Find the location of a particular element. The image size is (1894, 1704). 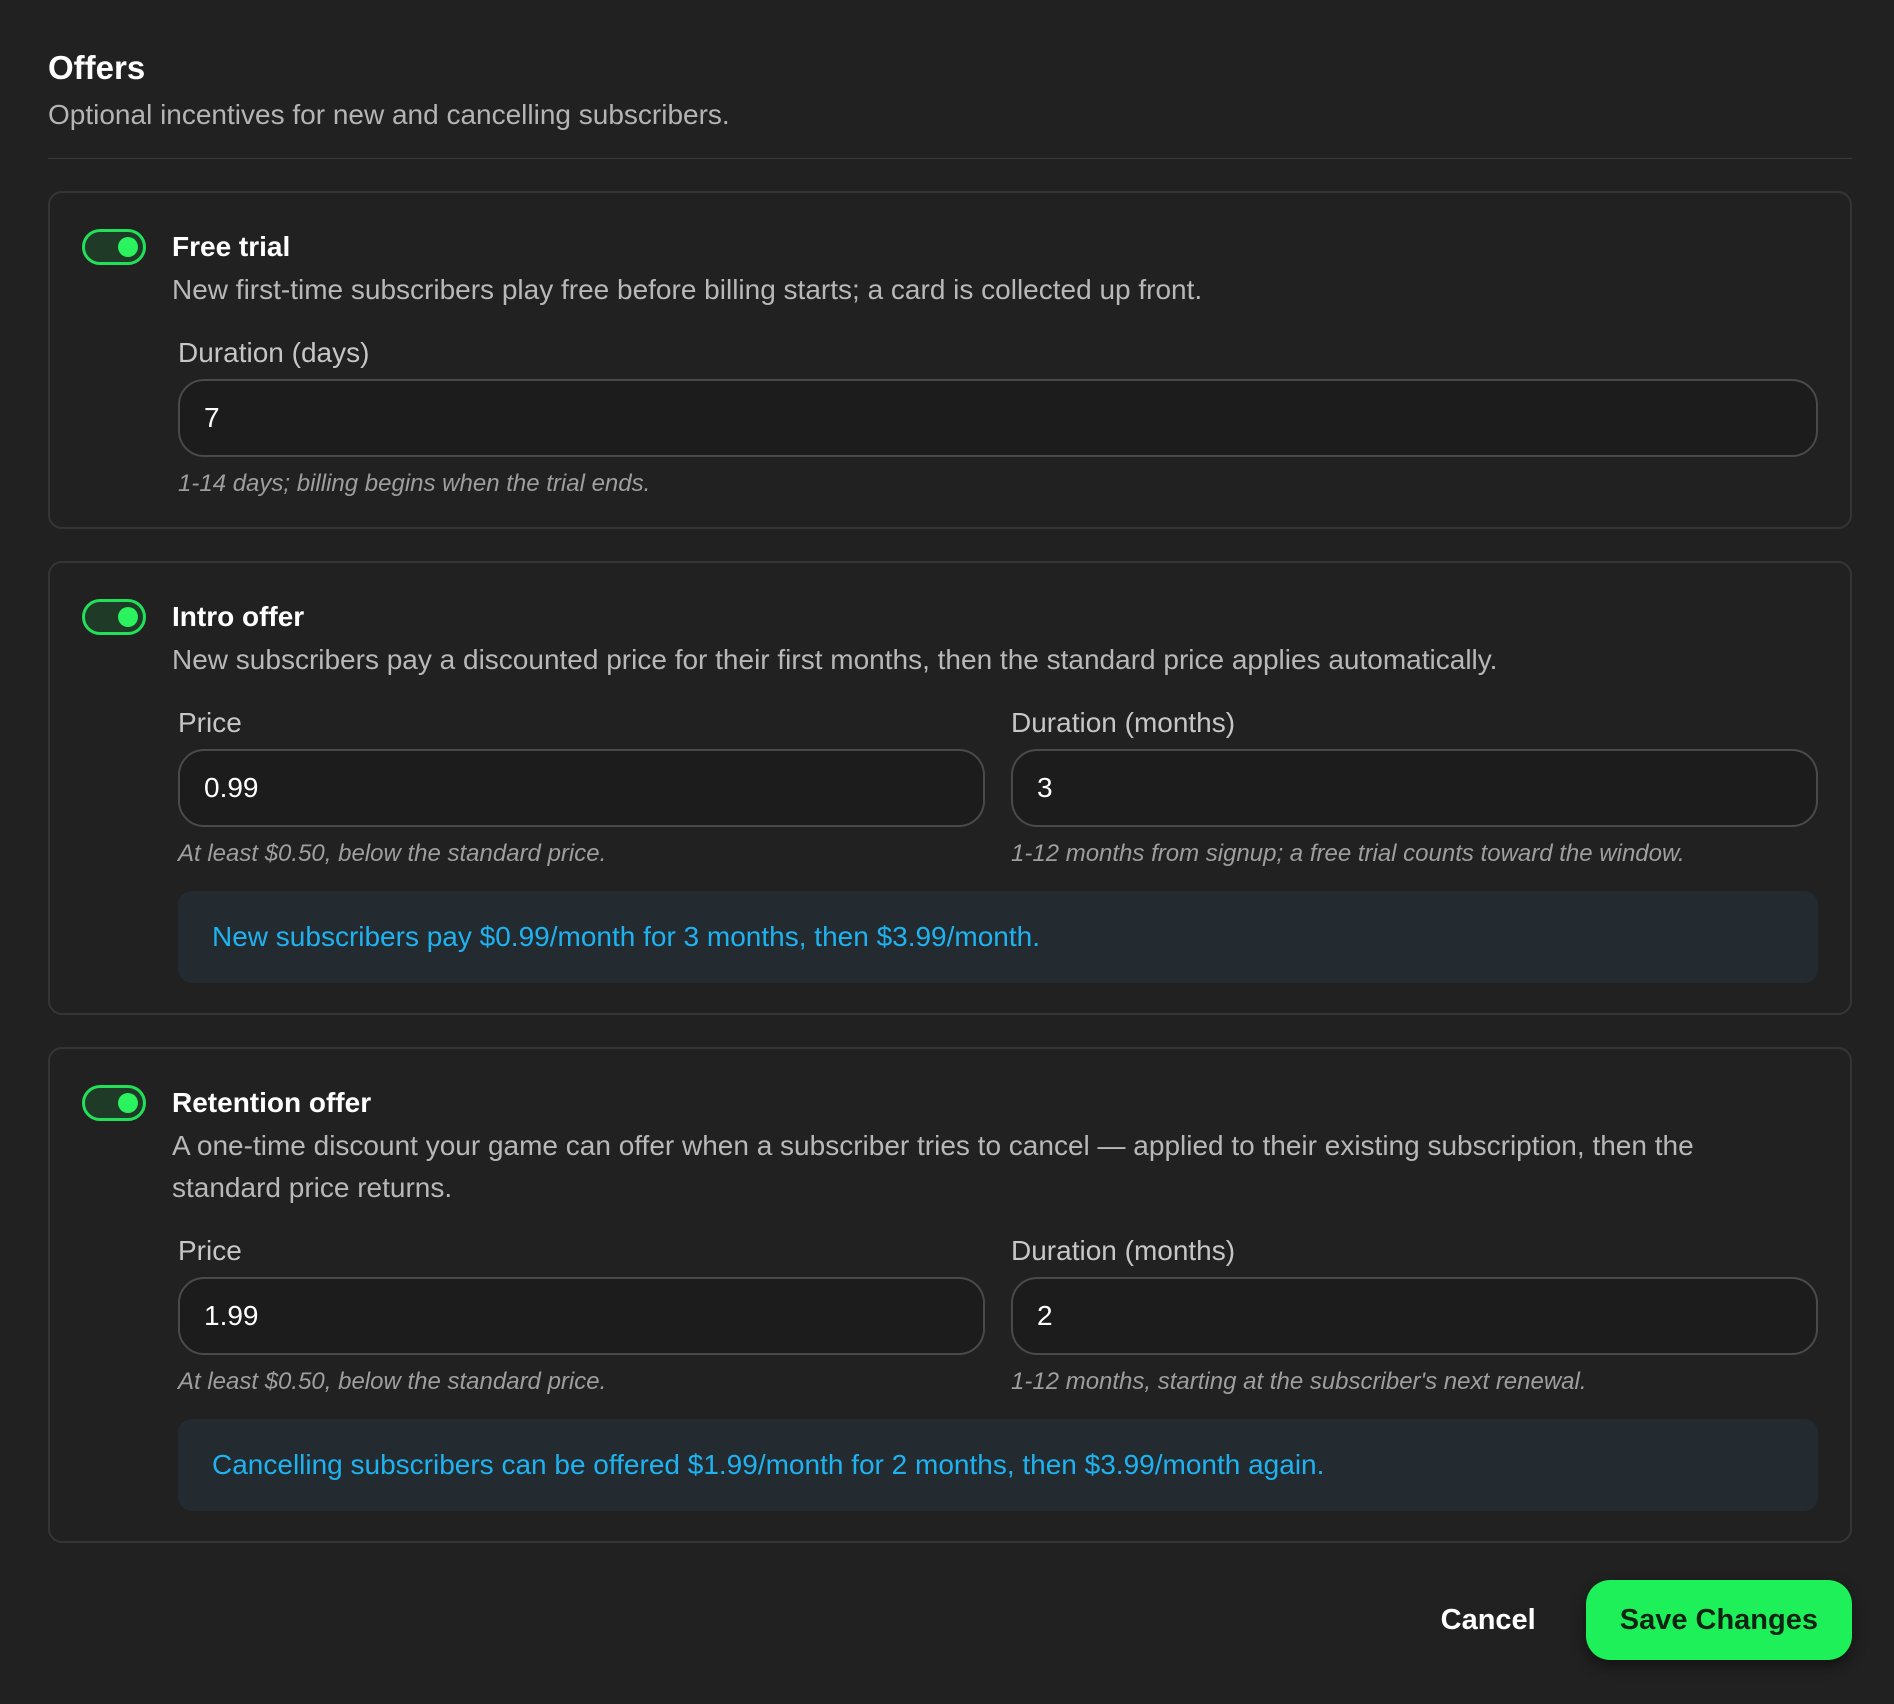

intro-offer-price-input: 0.99 is located at coordinates (581, 788).